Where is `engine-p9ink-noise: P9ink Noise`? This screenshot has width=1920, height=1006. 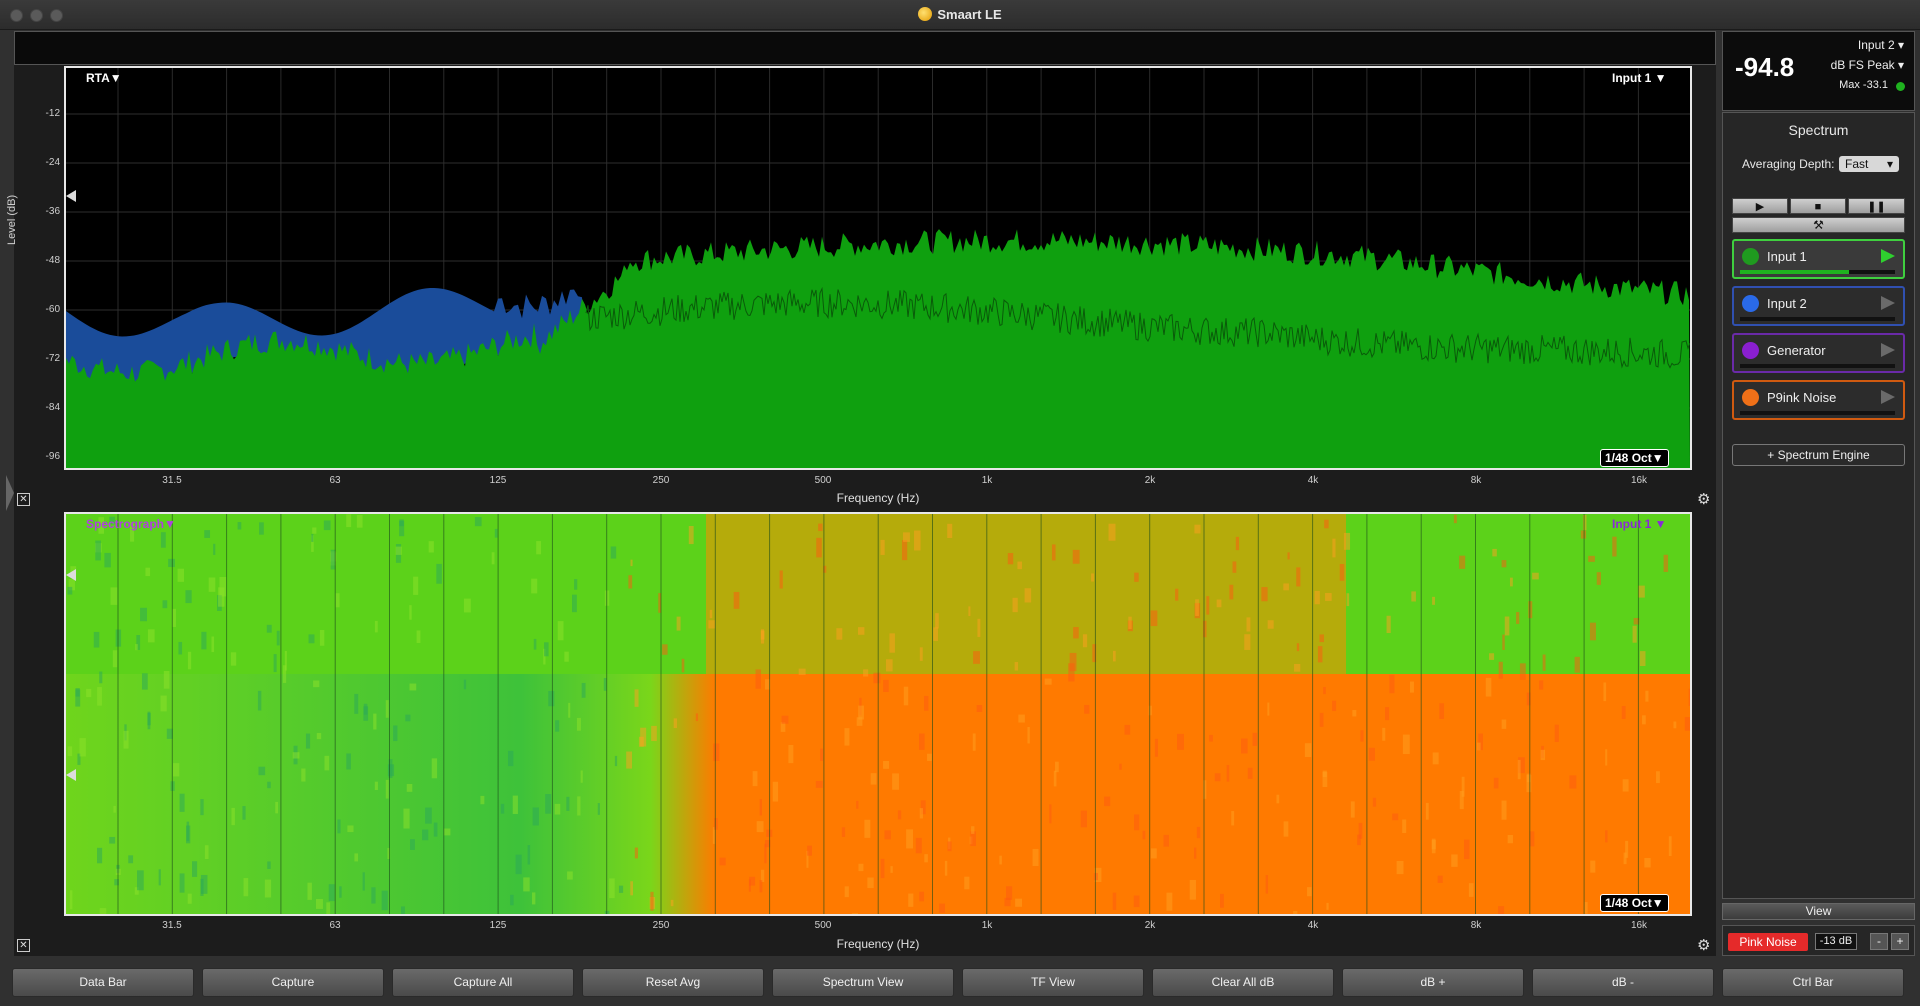
engine-p9ink-noise: P9ink Noise is located at coordinates (1818, 400).